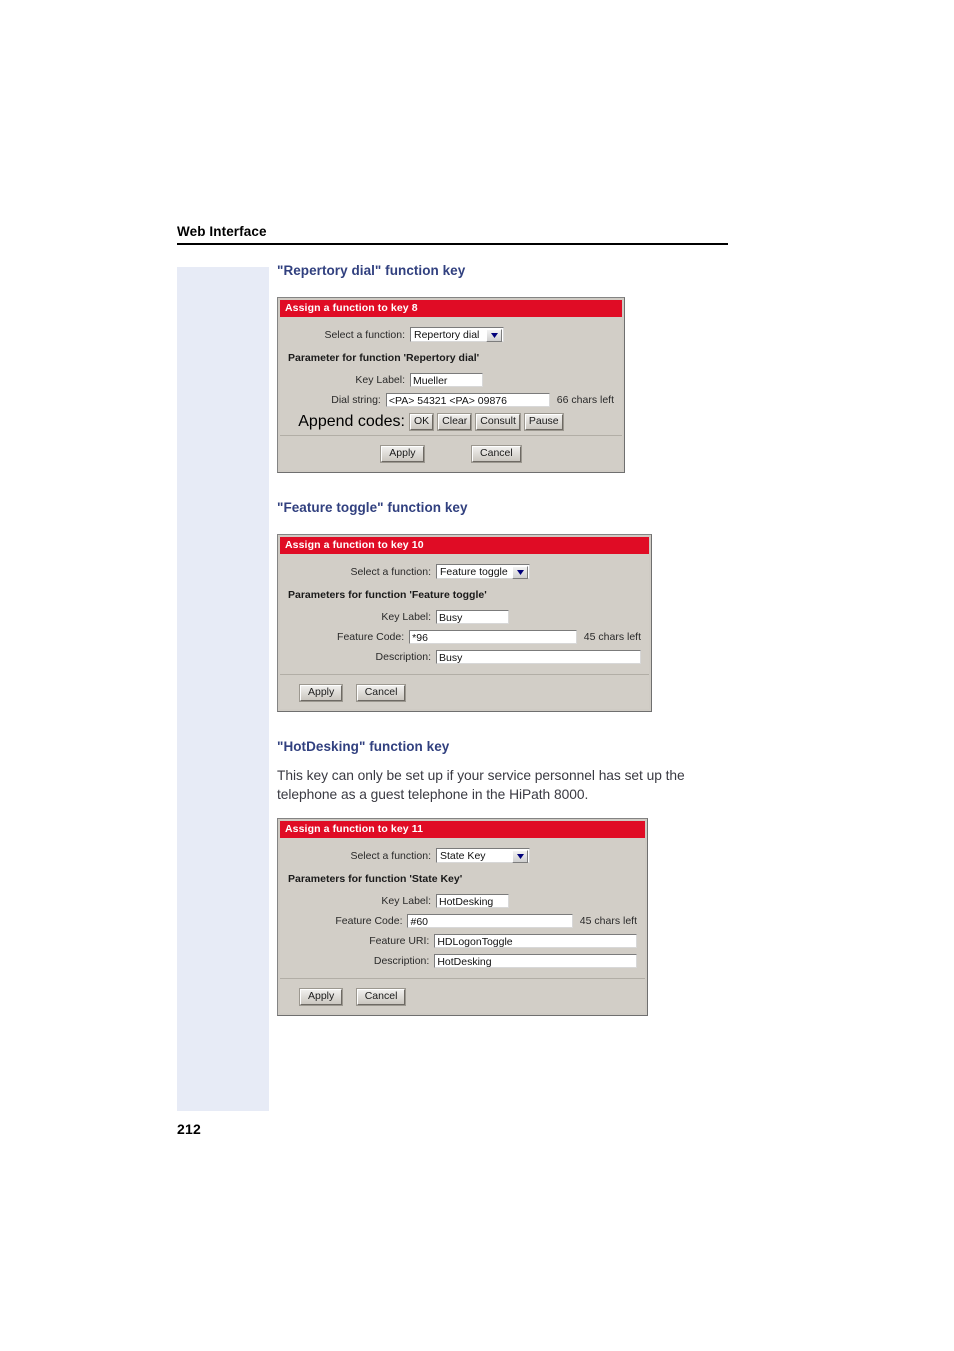 The image size is (954, 1351). Describe the element at coordinates (189, 1129) in the screenshot. I see `page-number: 212` at that location.